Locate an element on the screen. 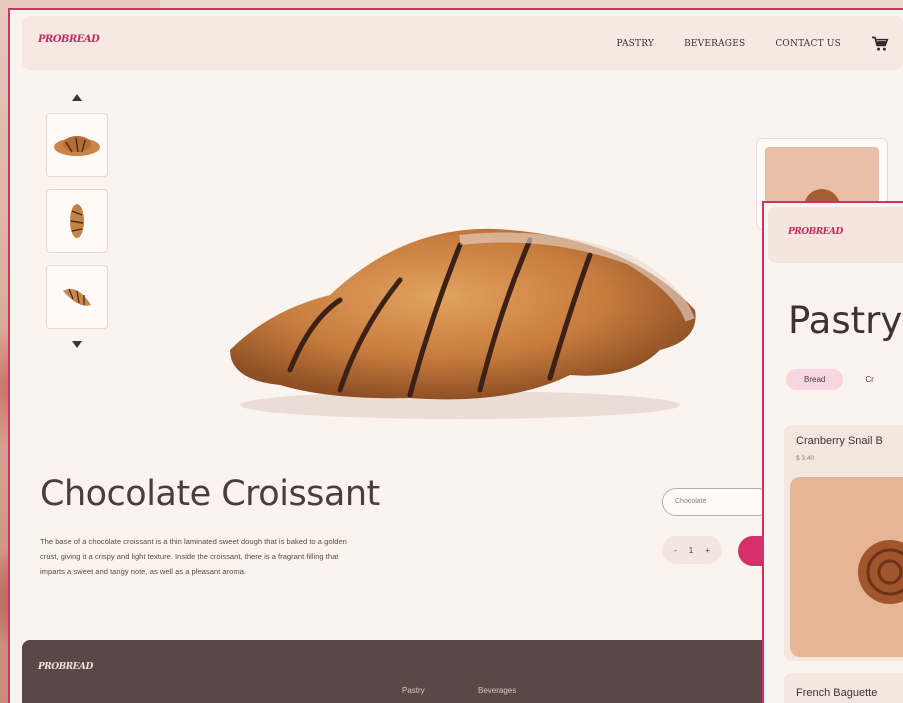 Image resolution: width=903 pixels, height=703 pixels. tab-bread: Bread is located at coordinates (815, 379).